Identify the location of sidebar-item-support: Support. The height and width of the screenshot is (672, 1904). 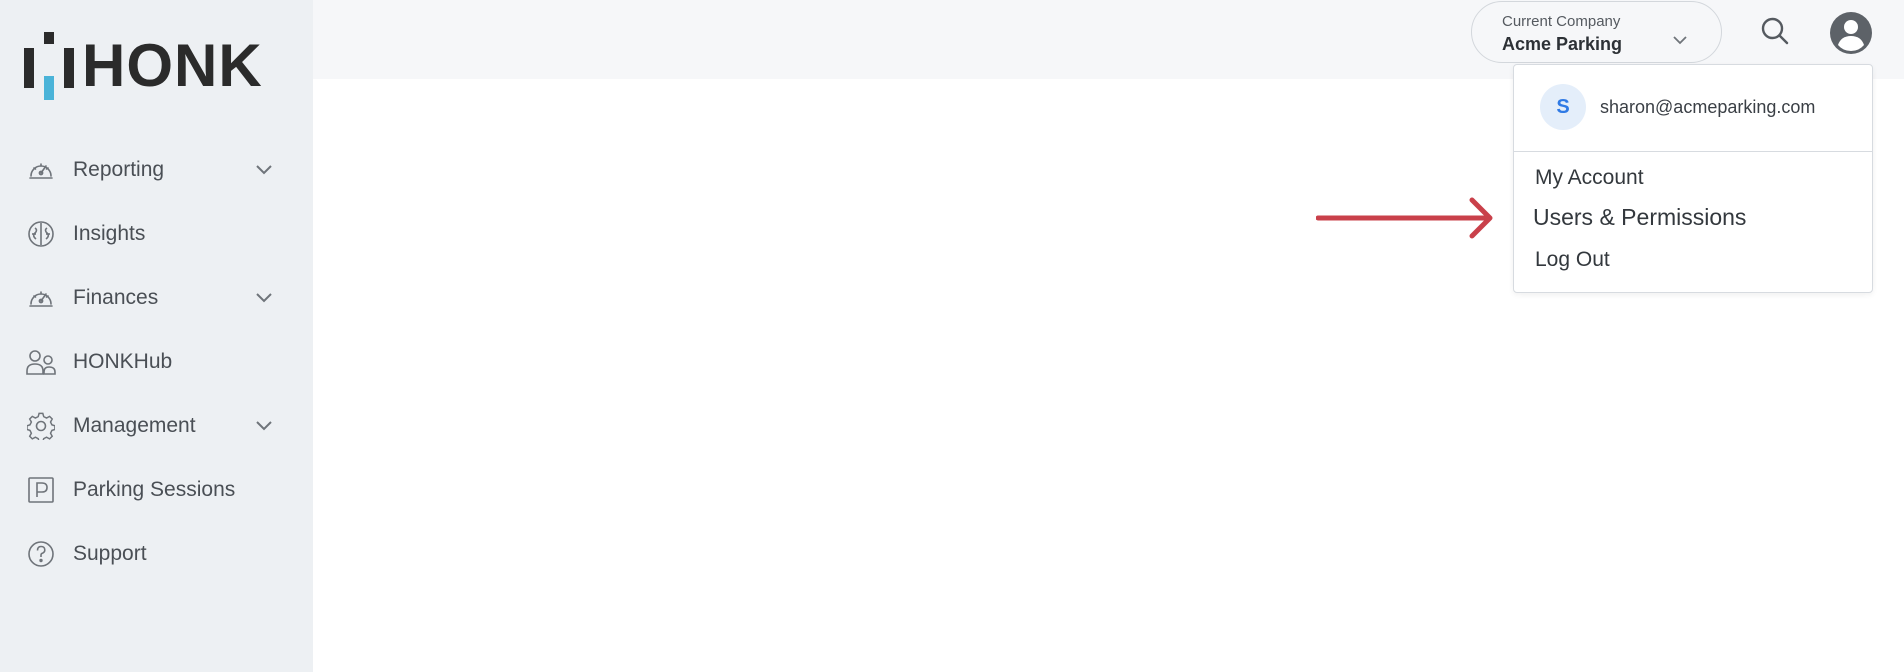
(156, 554).